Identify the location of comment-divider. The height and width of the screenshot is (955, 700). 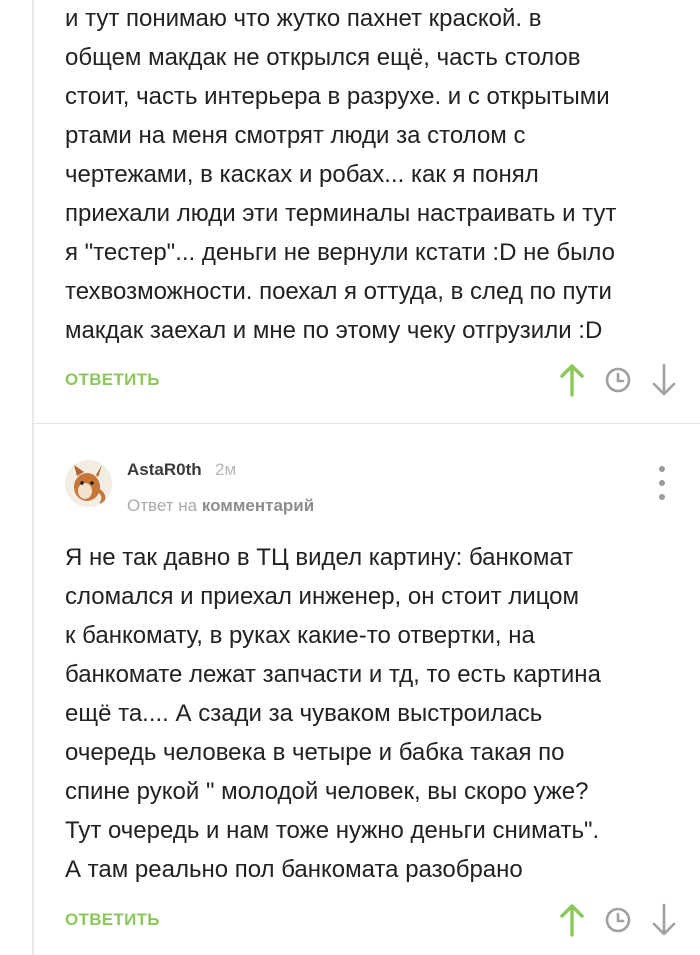
(366, 423).